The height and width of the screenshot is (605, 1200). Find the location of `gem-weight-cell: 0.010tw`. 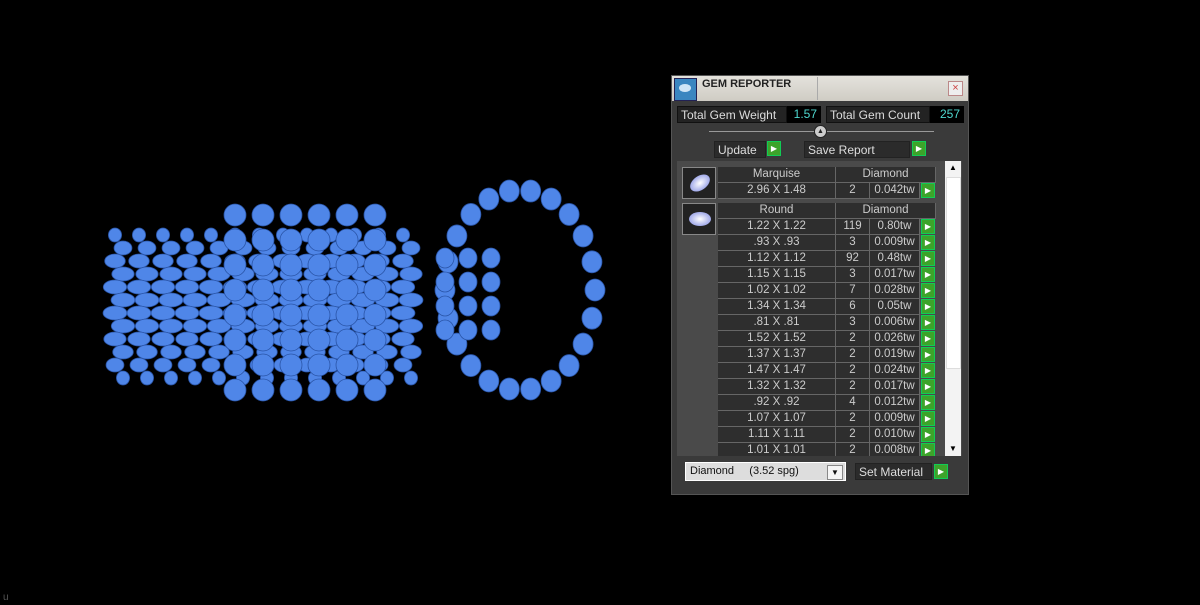

gem-weight-cell: 0.010tw is located at coordinates (895, 435).